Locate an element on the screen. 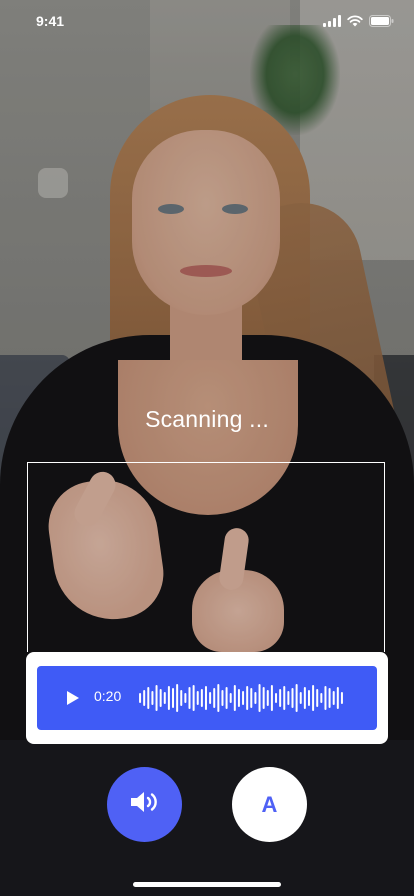 Image resolution: width=414 pixels, height=896 pixels. status-time: 9:41 is located at coordinates (50, 21).